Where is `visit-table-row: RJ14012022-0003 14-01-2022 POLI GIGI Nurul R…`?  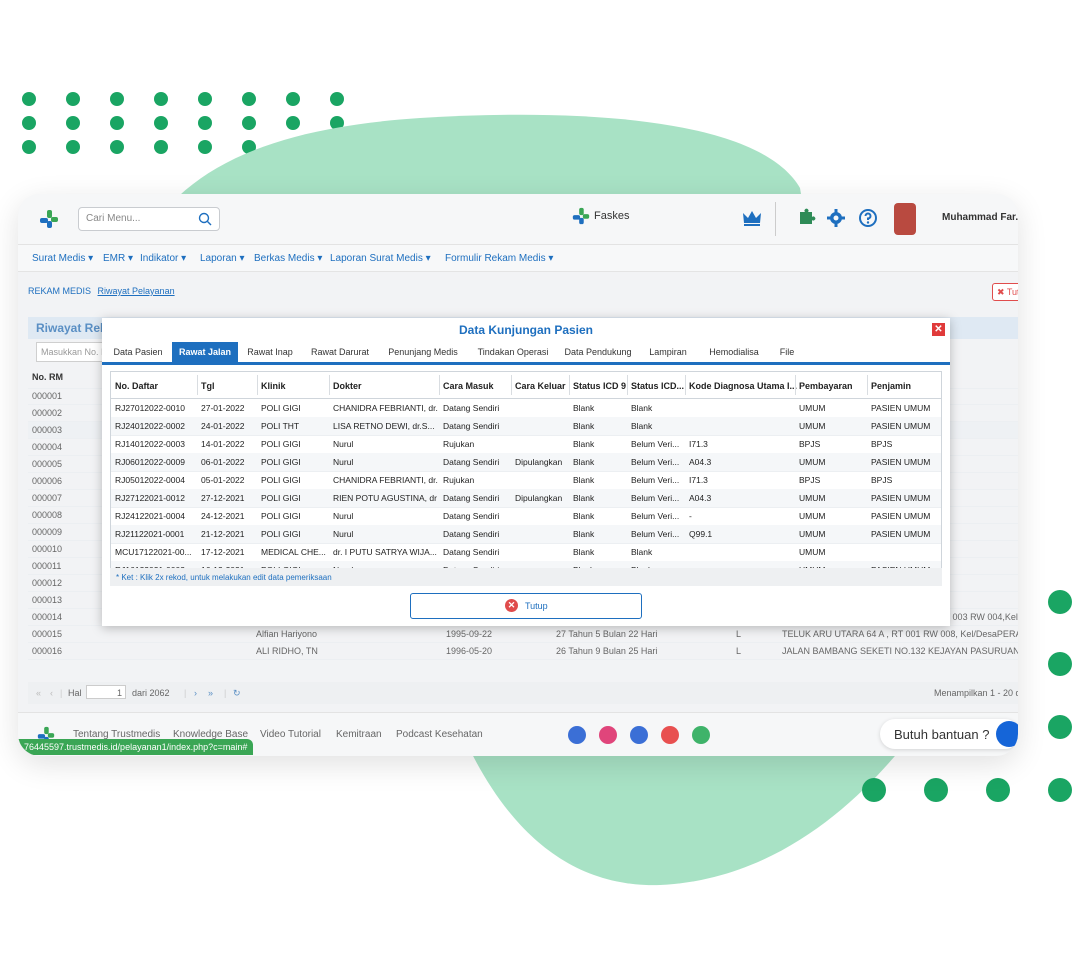 visit-table-row: RJ14012022-0003 14-01-2022 POLI GIGI Nurul R… is located at coordinates (526, 444).